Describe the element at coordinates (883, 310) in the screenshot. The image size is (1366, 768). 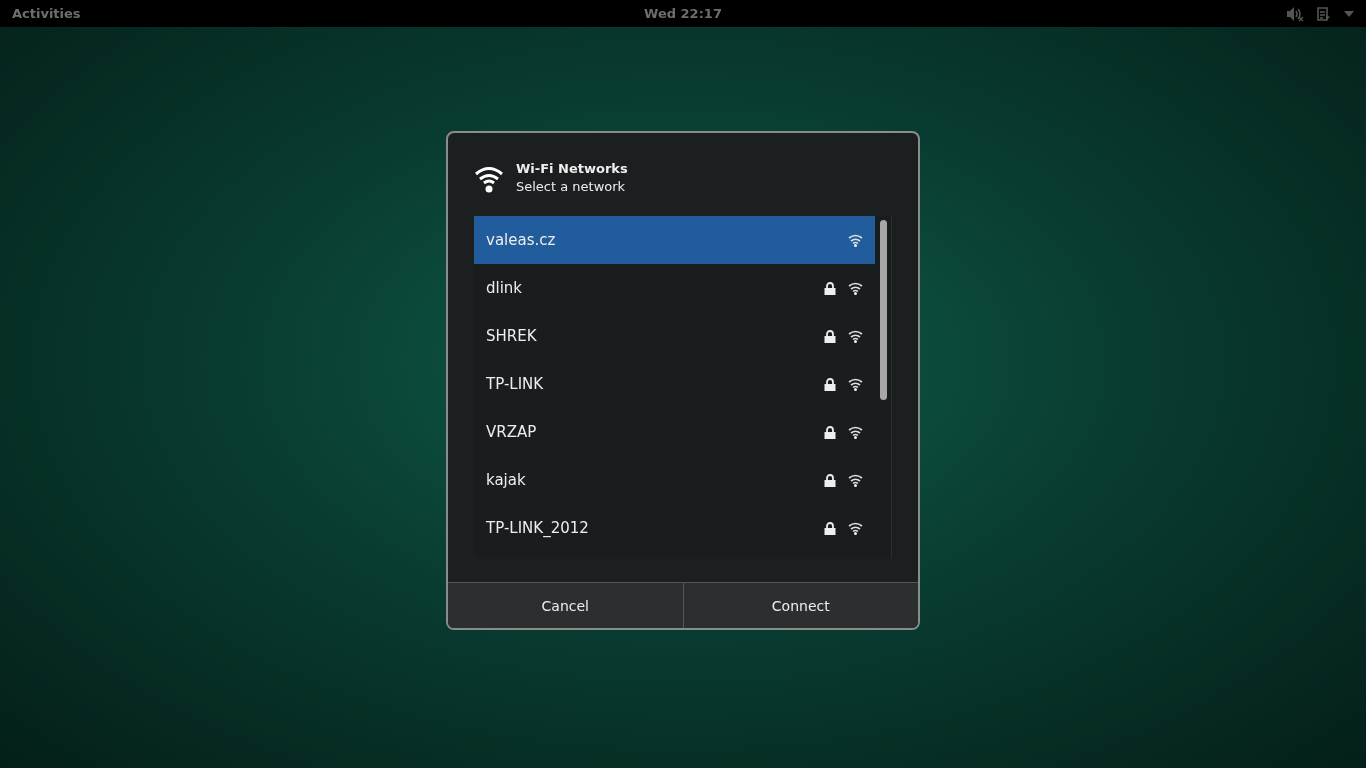
I see `scrollbar-thumb` at that location.